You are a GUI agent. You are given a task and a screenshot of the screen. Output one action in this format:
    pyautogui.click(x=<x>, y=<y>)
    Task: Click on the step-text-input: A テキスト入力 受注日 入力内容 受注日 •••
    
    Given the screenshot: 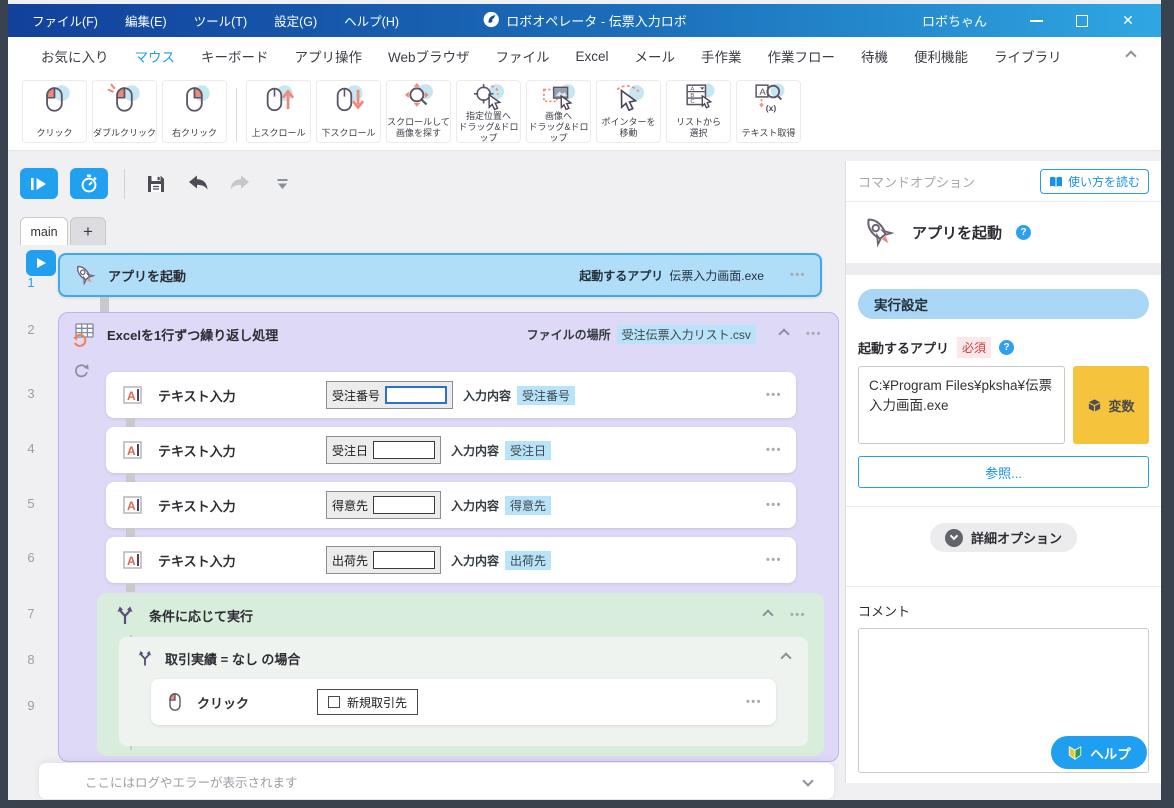 What is the action you would take?
    pyautogui.click(x=451, y=454)
    